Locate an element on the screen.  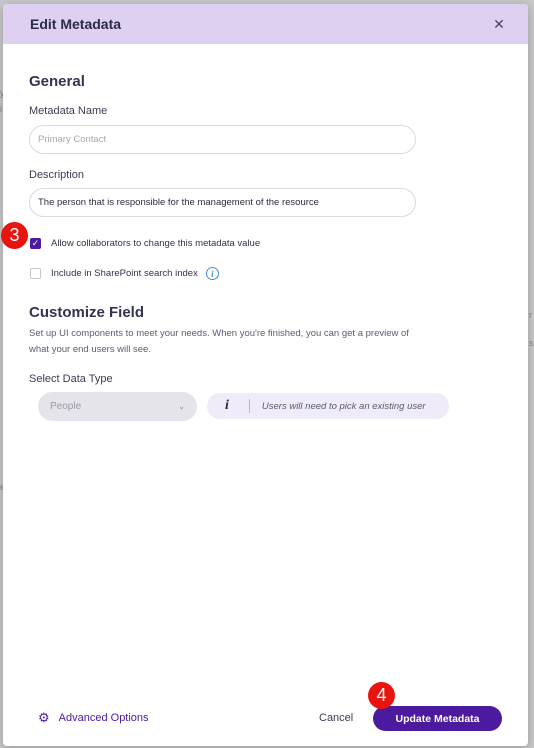
advanced-options-button: ⚙ Advanced Options is located at coordinates (93, 718).